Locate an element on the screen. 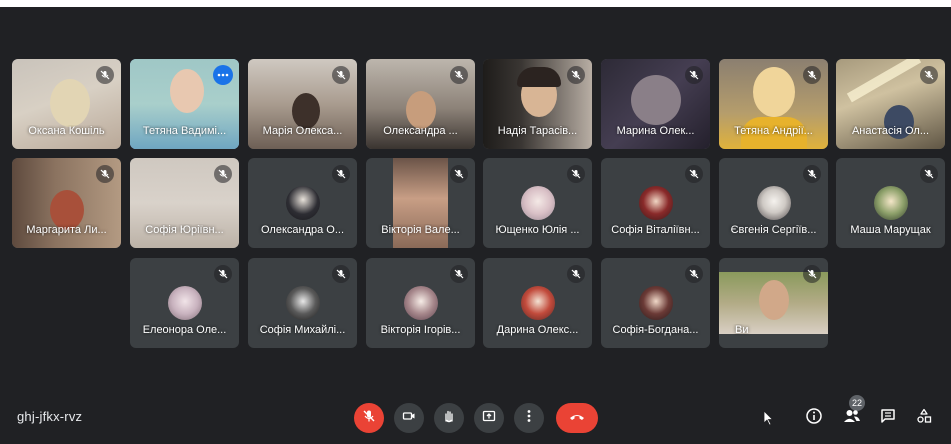 The height and width of the screenshot is (444, 951). participant-name: Маша Марущак is located at coordinates (890, 230).